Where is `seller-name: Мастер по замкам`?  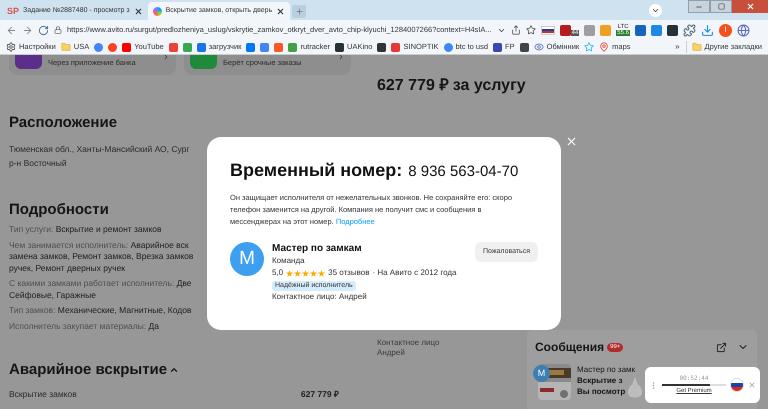
seller-name: Мастер по замкам is located at coordinates (369, 248).